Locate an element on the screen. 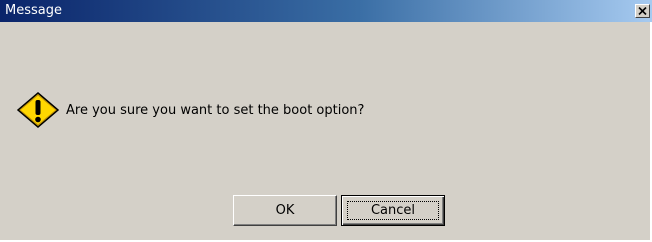 The image size is (652, 242). cancel-button-label: Cancel is located at coordinates (393, 210).